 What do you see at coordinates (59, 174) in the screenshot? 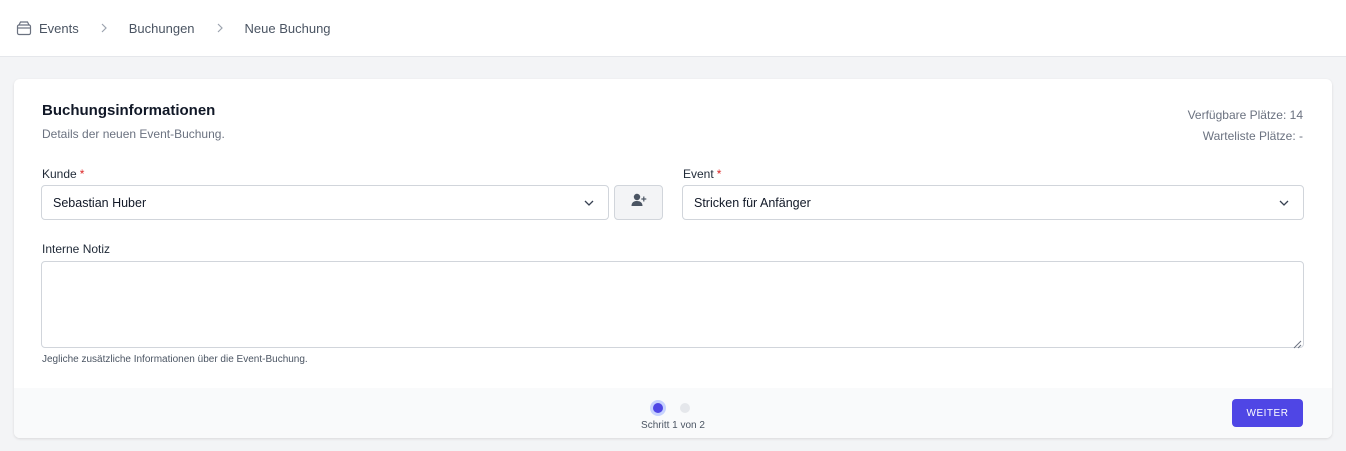
I see `customer-label-text: Kunde` at bounding box center [59, 174].